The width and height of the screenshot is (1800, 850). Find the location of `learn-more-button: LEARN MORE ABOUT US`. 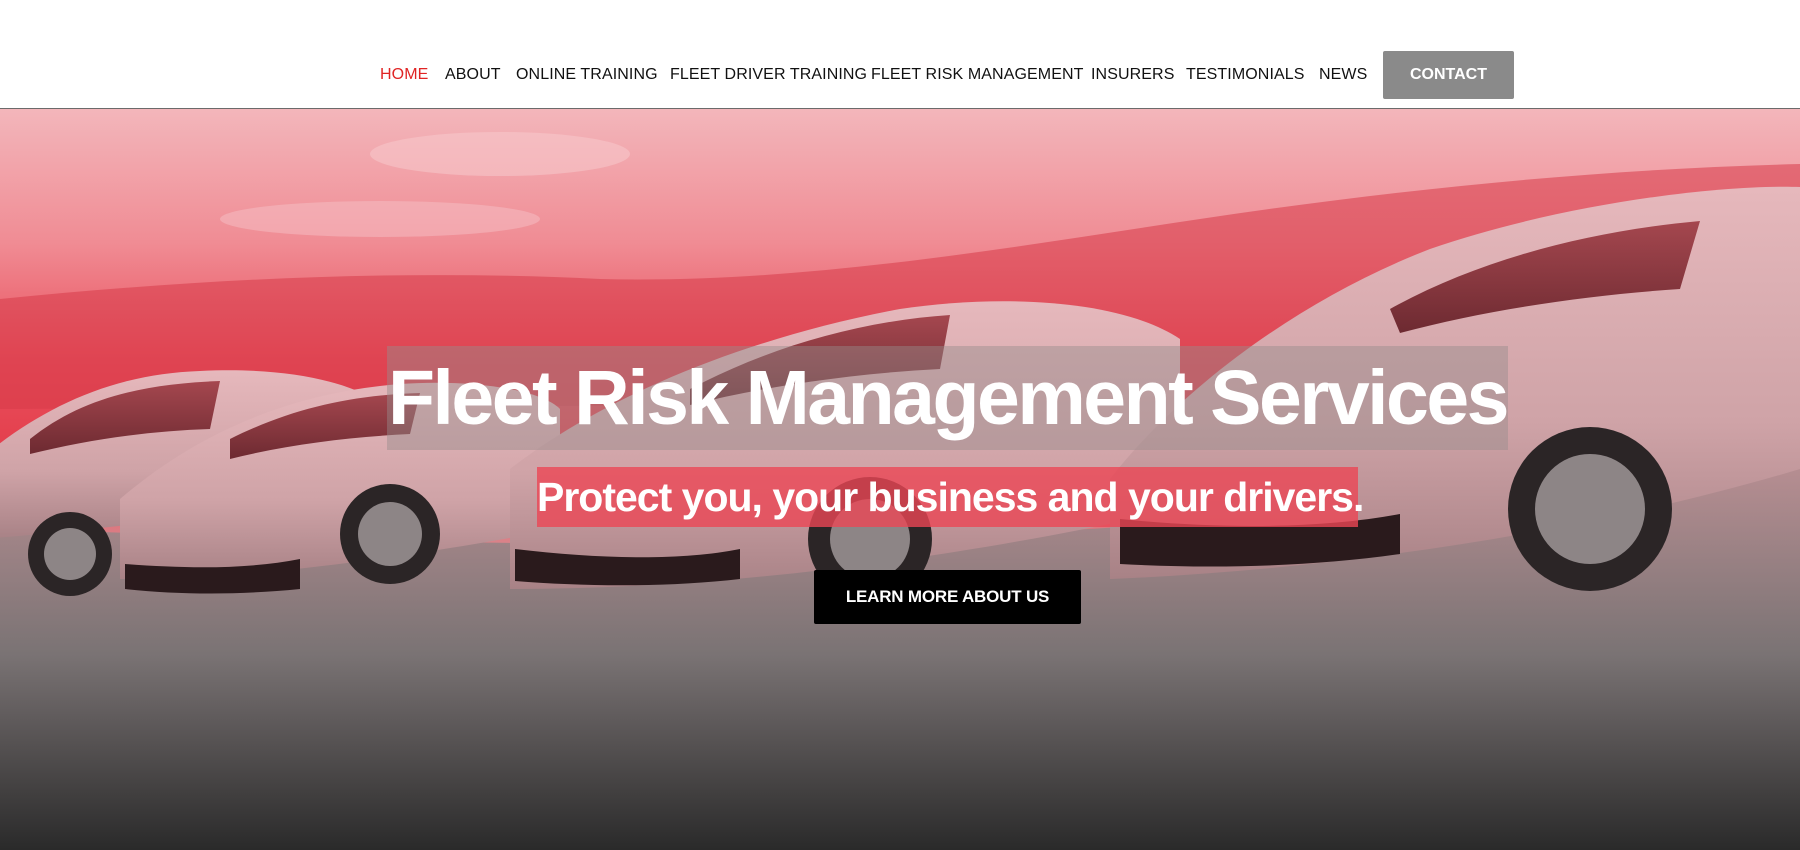

learn-more-button: LEARN MORE ABOUT US is located at coordinates (947, 597).